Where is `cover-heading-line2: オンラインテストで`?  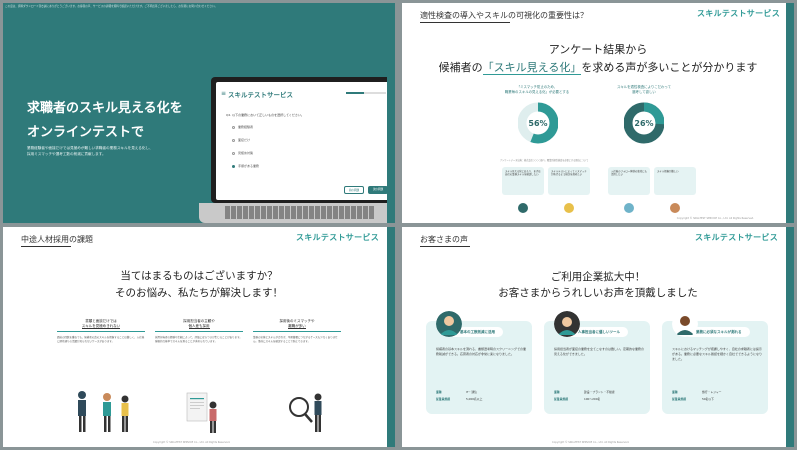
cover-heading-line2: オンラインテストで is located at coordinates (86, 132).